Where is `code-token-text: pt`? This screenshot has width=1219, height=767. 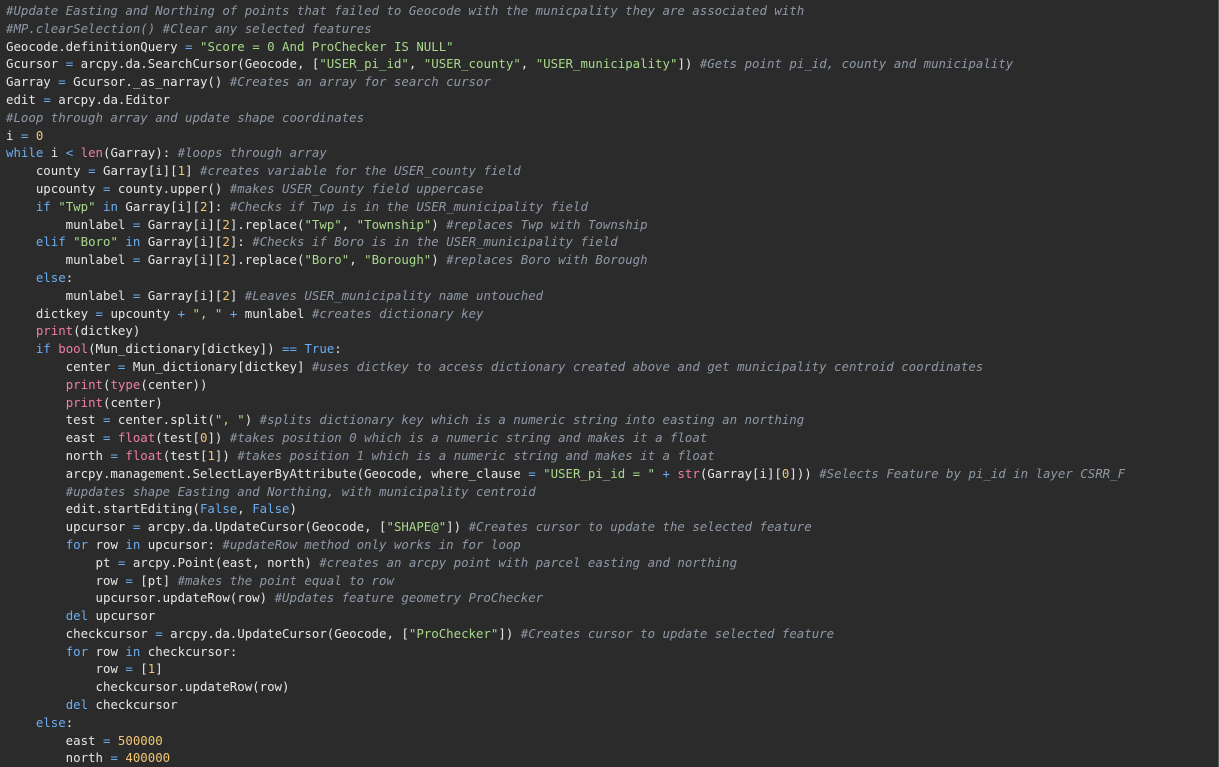 code-token-text: pt is located at coordinates (62, 562).